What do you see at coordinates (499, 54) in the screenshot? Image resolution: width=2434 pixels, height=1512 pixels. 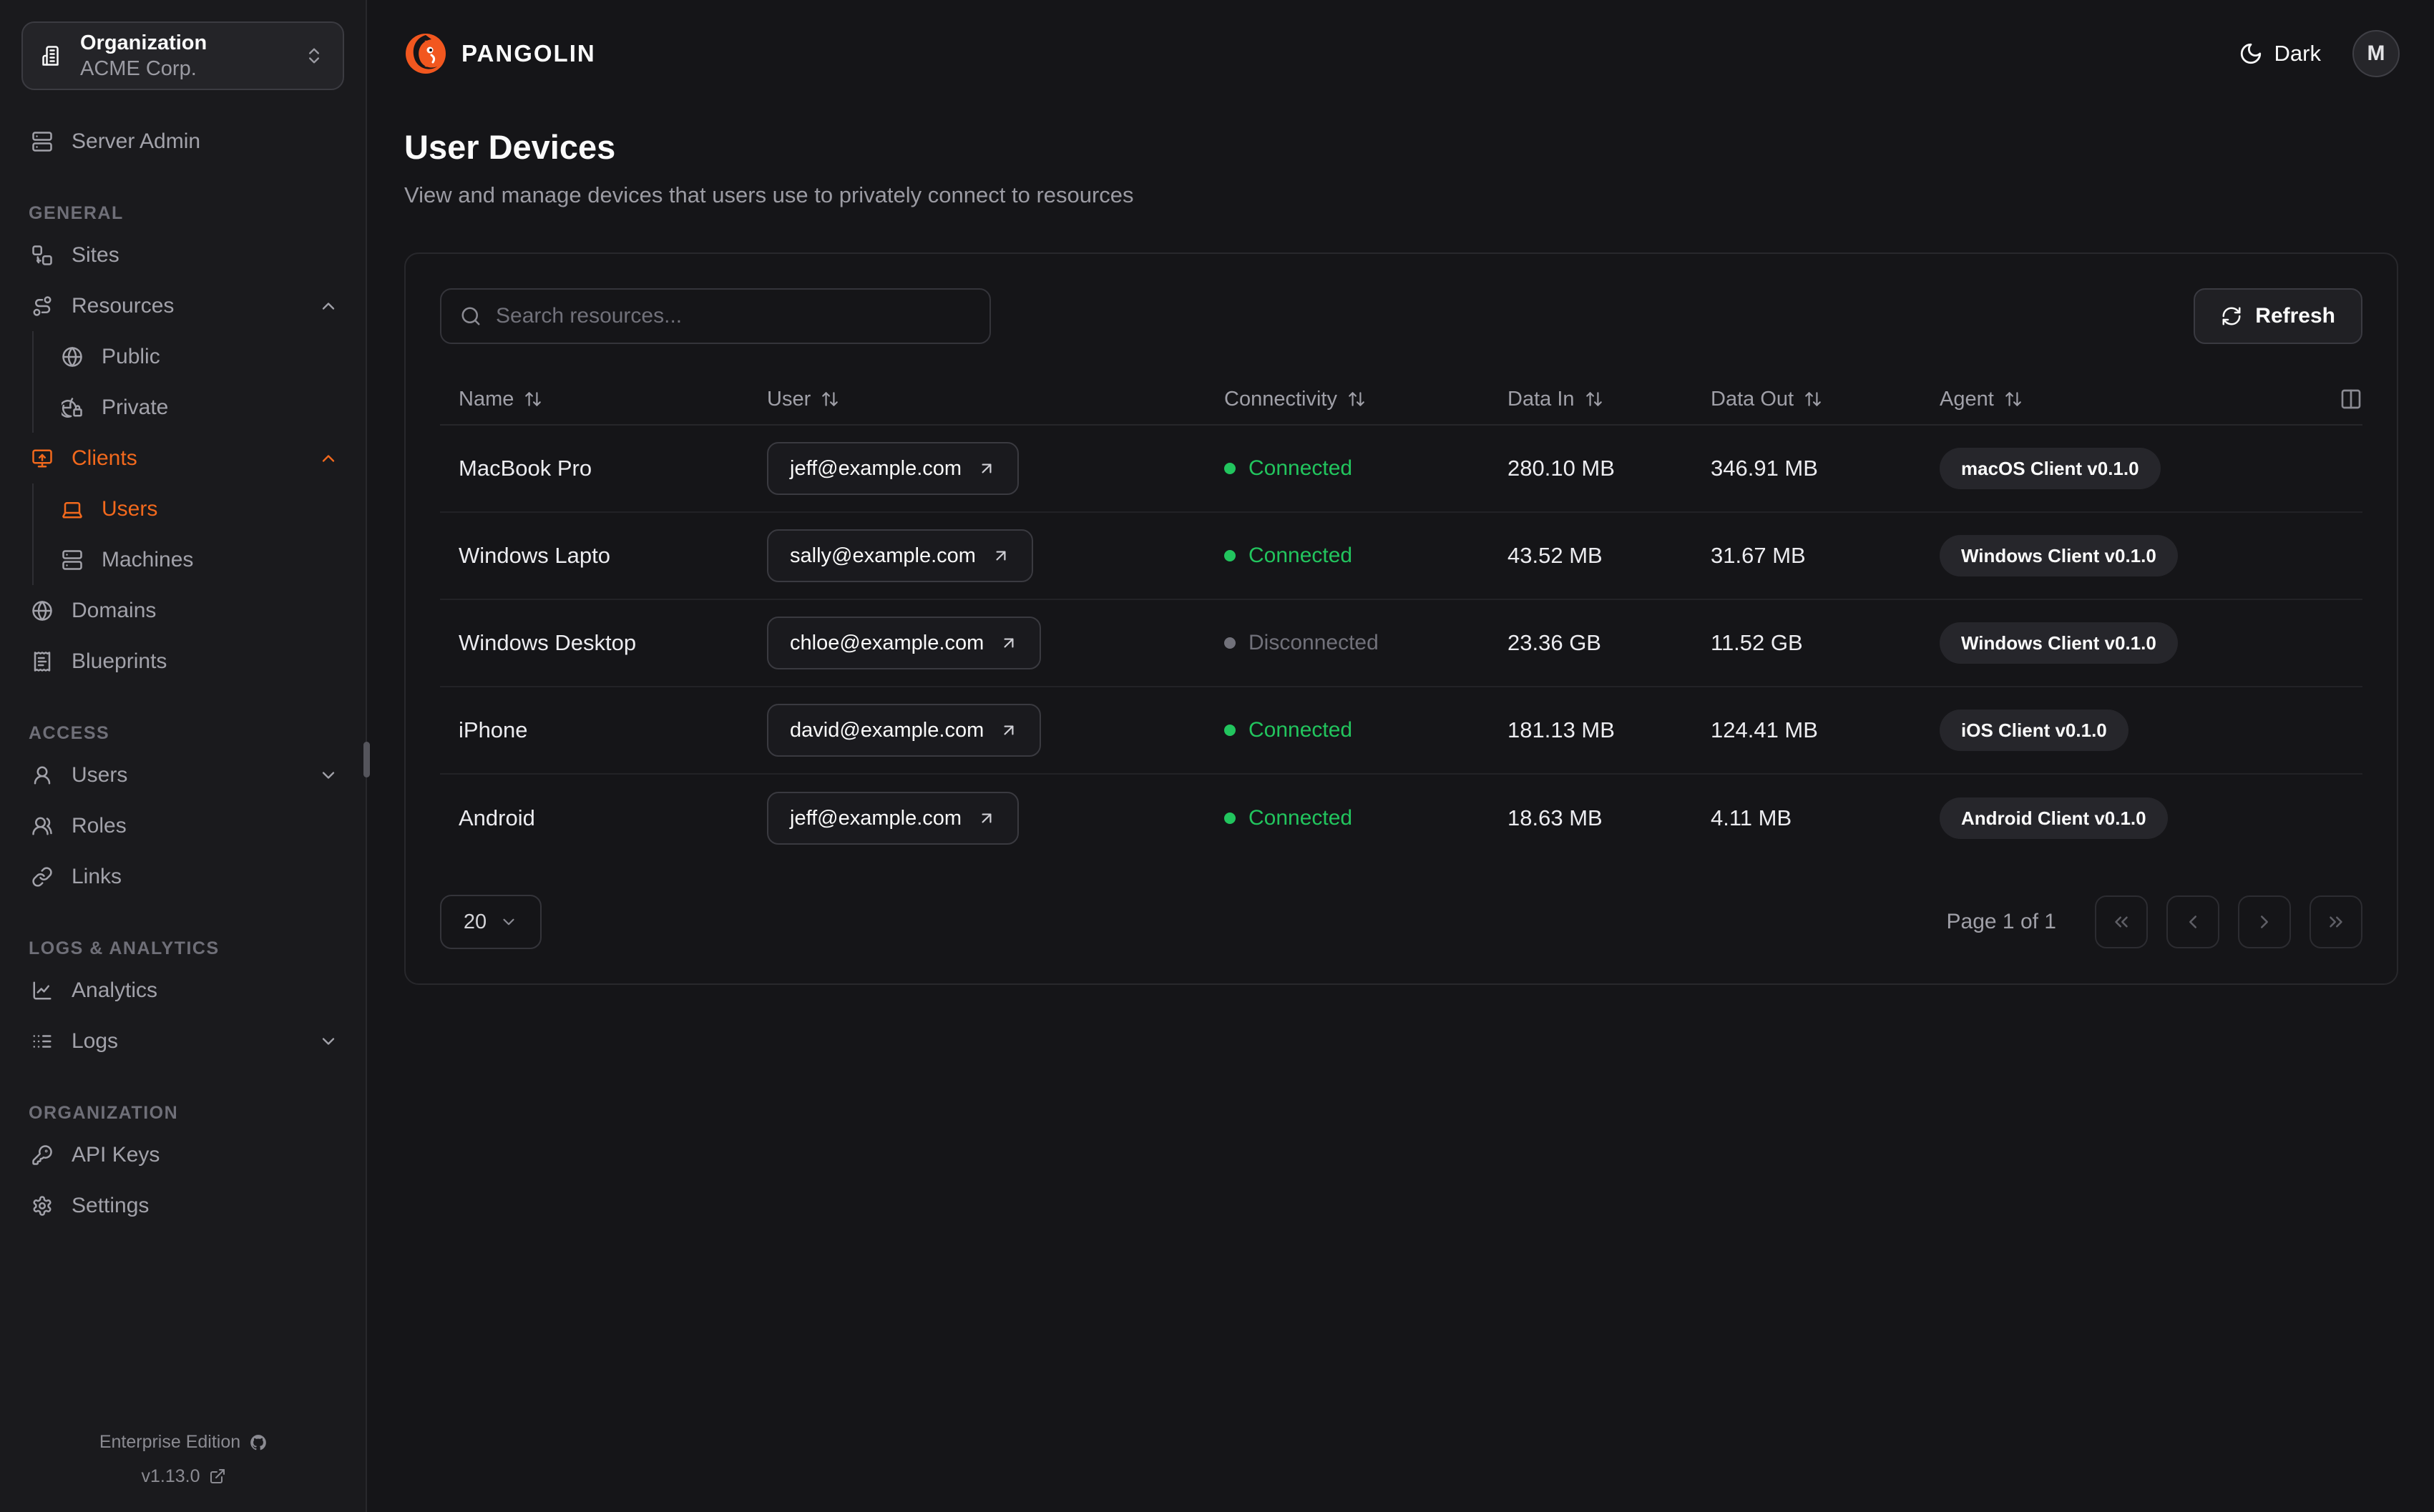 I see `brand: PANGOLIN` at bounding box center [499, 54].